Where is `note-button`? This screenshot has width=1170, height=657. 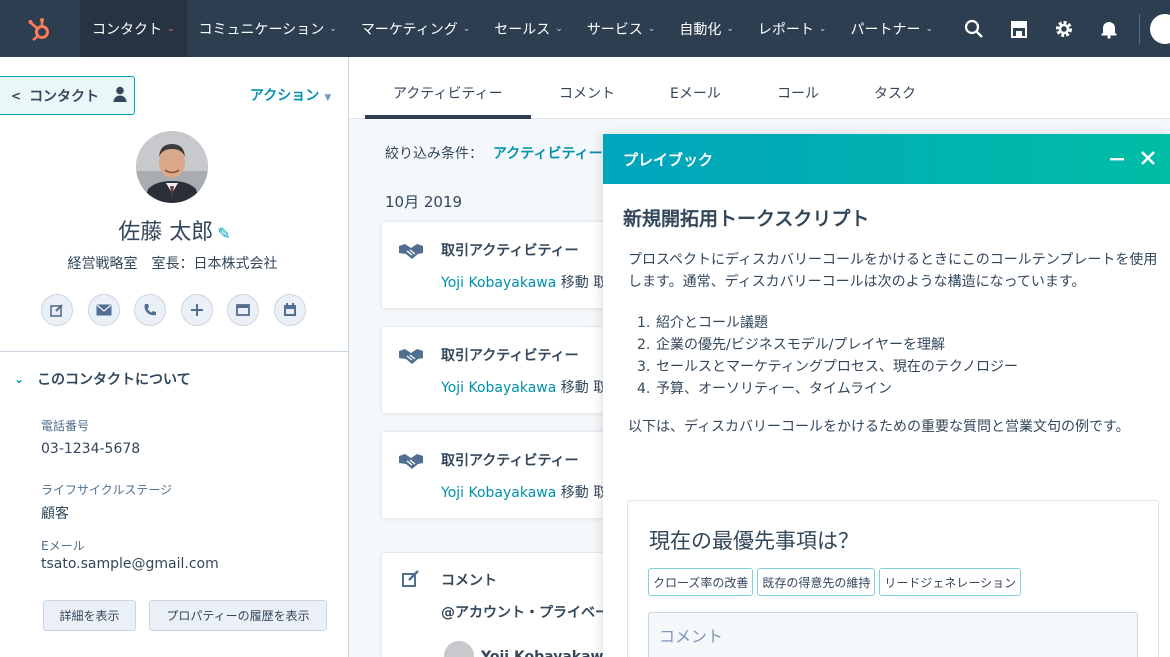
note-button is located at coordinates (57, 310).